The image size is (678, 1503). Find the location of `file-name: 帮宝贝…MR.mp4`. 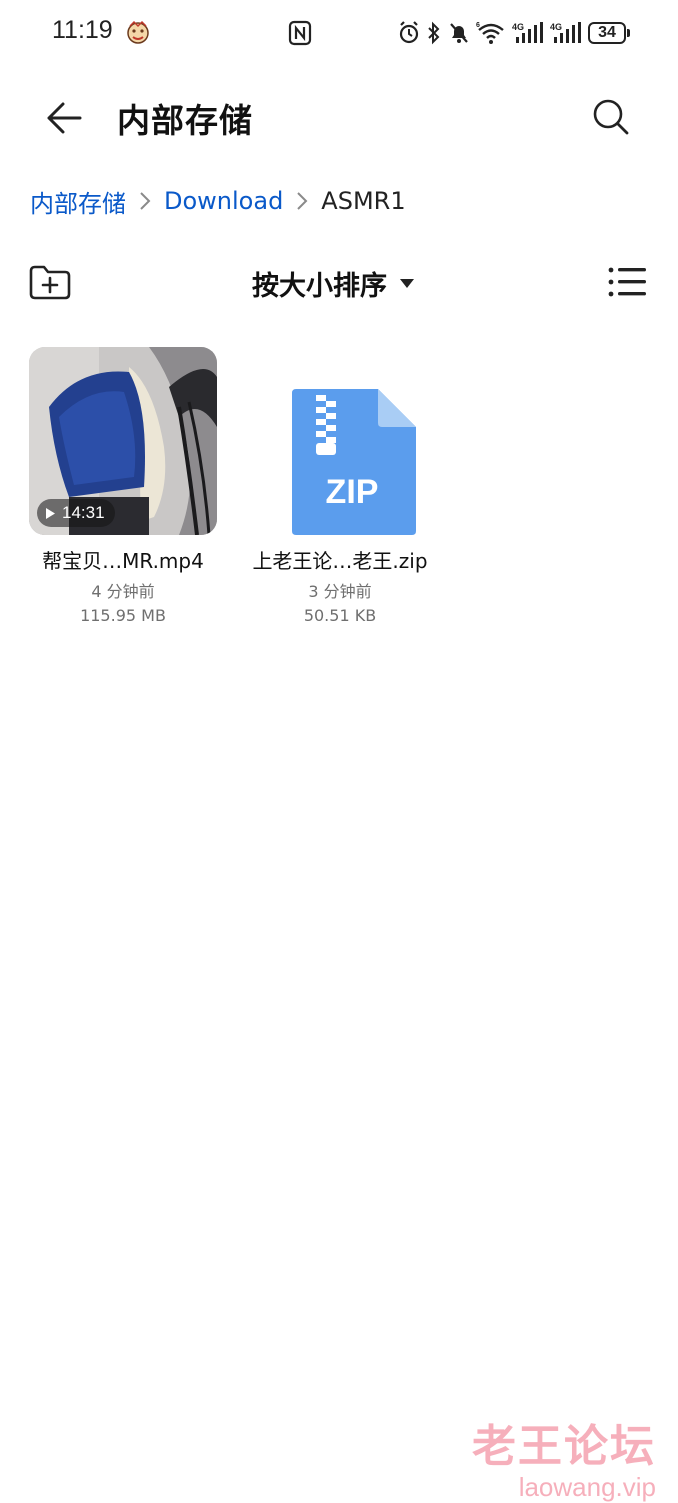

file-name: 帮宝贝…MR.mp4 is located at coordinates (123, 561).